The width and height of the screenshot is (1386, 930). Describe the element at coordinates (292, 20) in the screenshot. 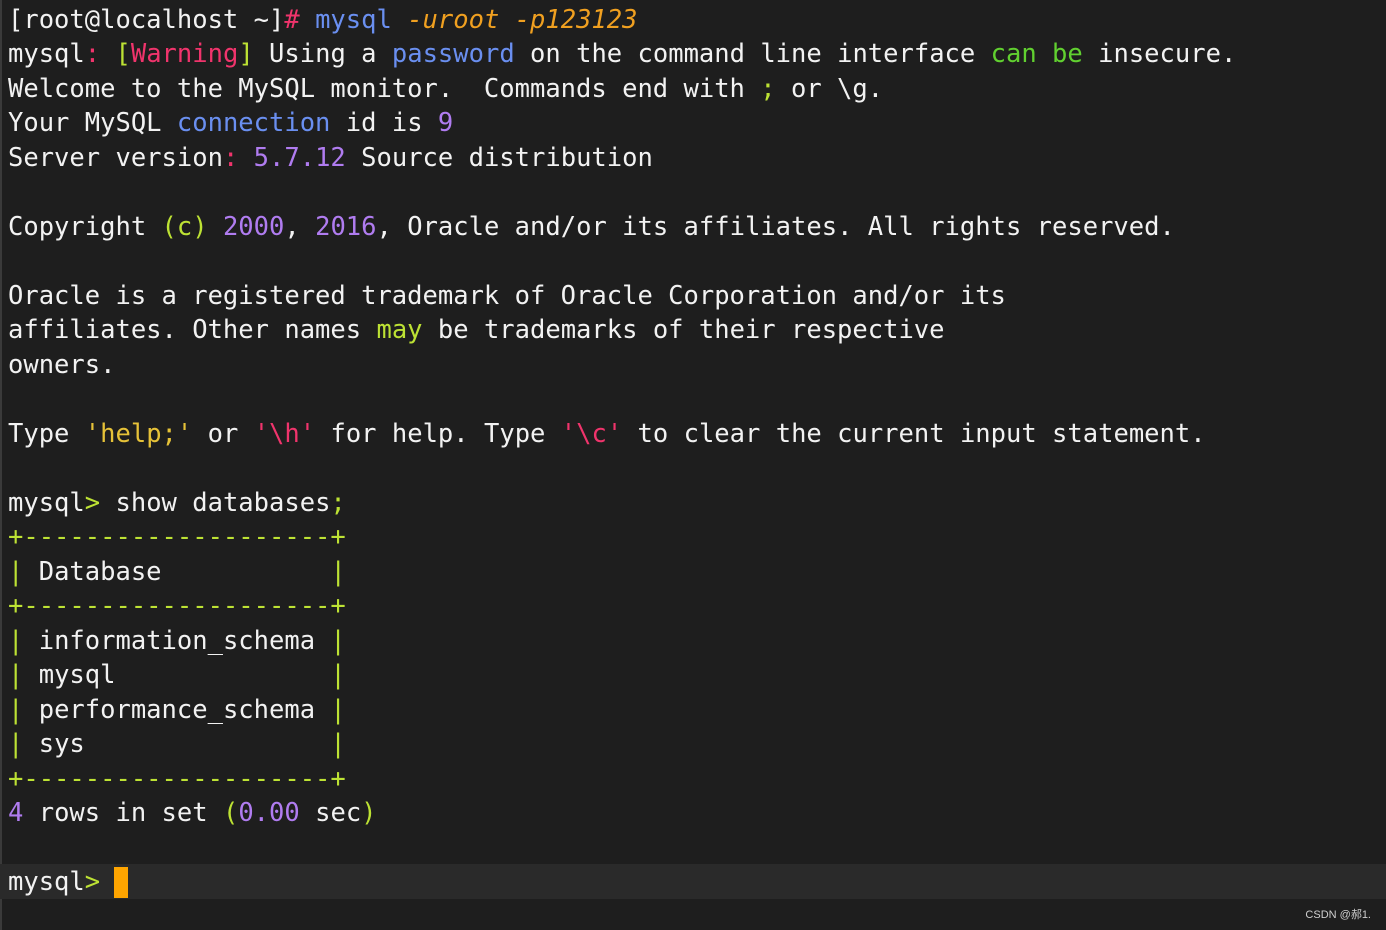

I see `shell-hash: #` at that location.